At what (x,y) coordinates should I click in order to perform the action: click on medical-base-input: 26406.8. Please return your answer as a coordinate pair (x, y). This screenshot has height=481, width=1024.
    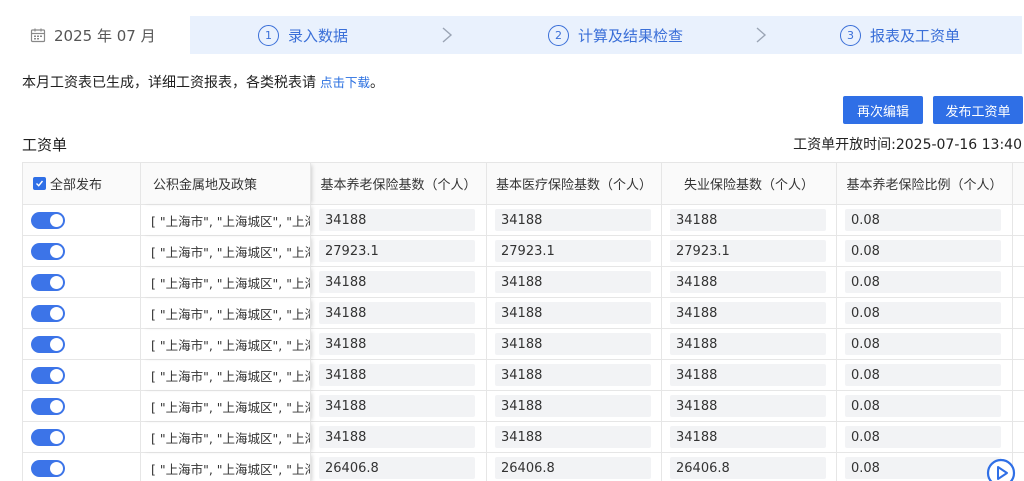
    Looking at the image, I should click on (573, 468).